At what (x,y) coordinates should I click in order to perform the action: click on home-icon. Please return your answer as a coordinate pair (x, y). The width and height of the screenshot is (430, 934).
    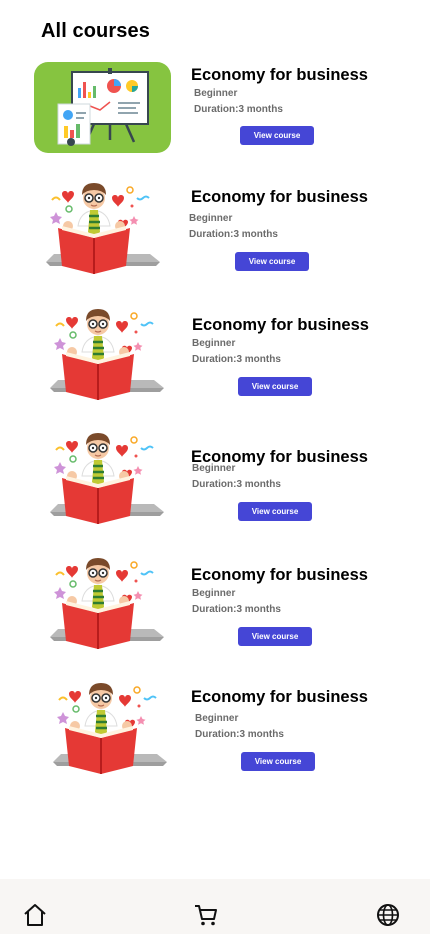
    Looking at the image, I should click on (35, 915).